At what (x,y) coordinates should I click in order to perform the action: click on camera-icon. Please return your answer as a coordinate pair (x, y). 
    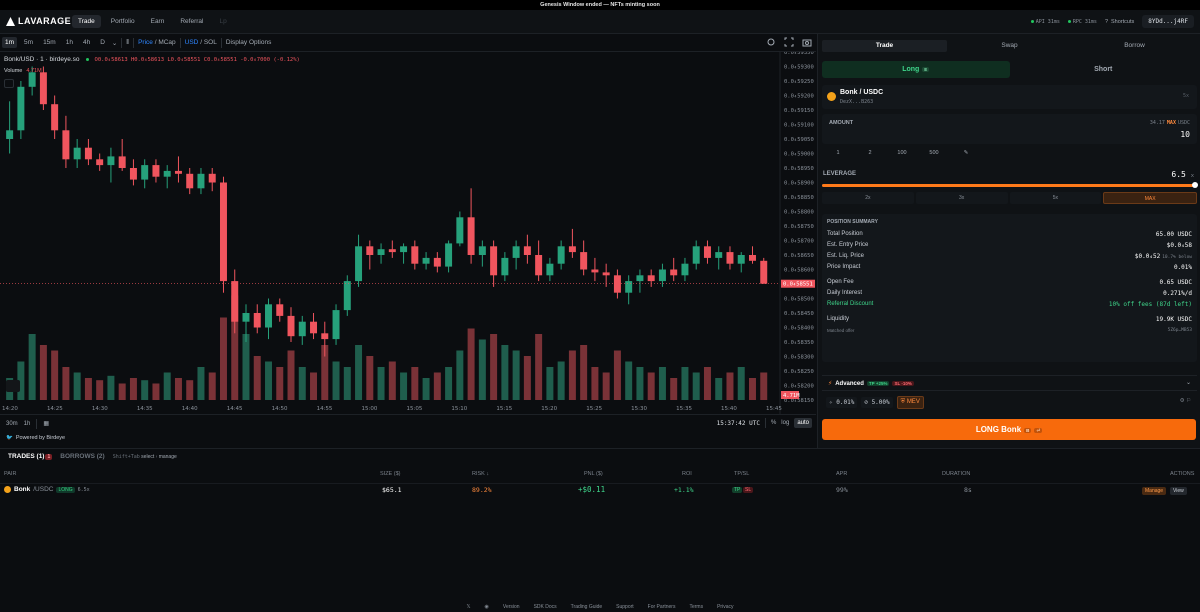
    Looking at the image, I should click on (807, 42).